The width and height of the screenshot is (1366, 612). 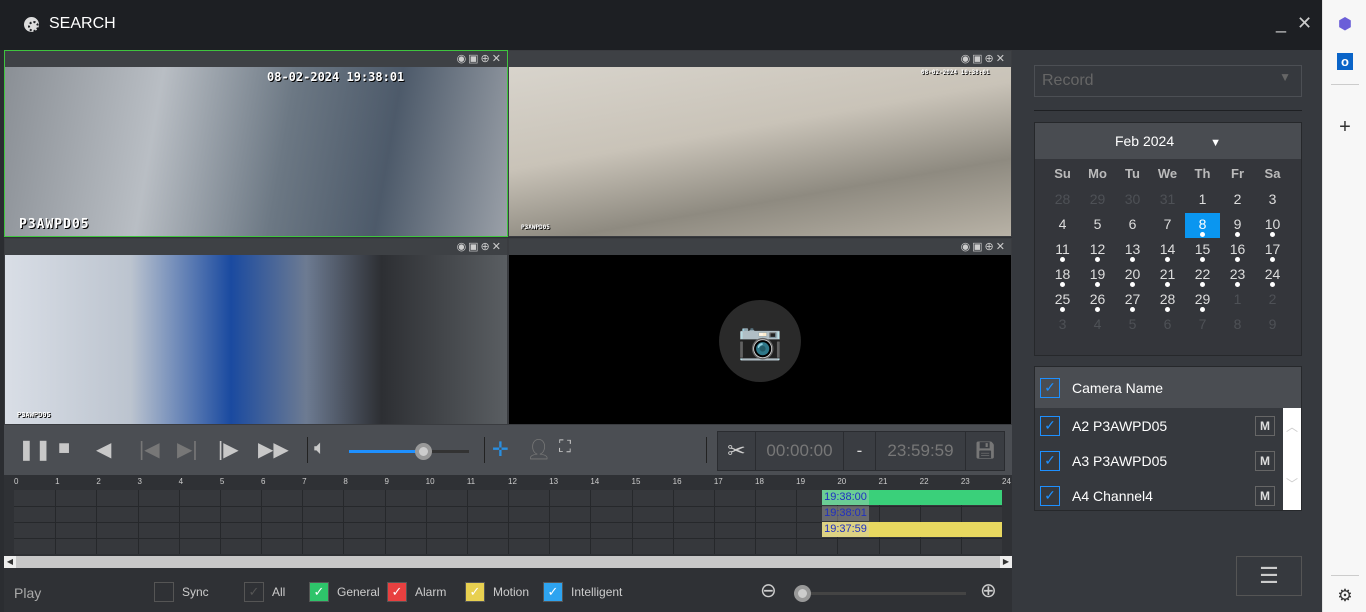 I want to click on calendar-day: 11, so click(x=1062, y=250).